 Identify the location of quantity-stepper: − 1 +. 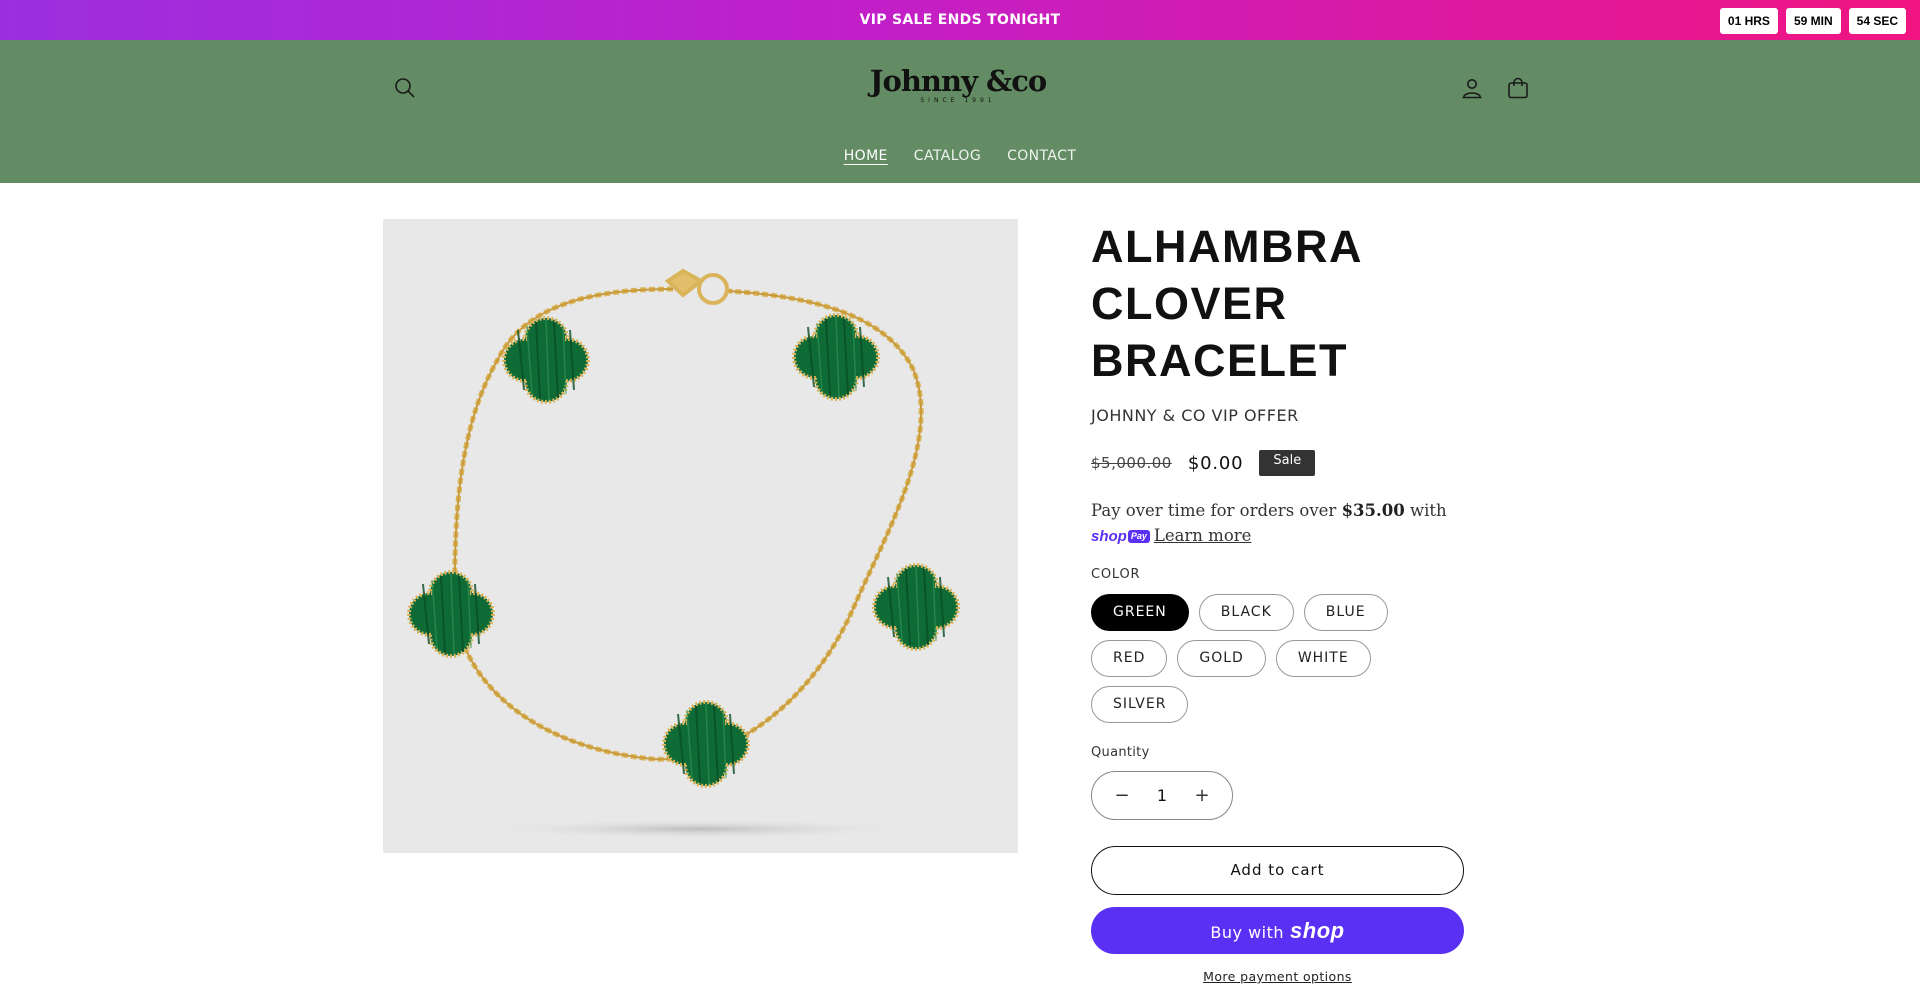
(1162, 795).